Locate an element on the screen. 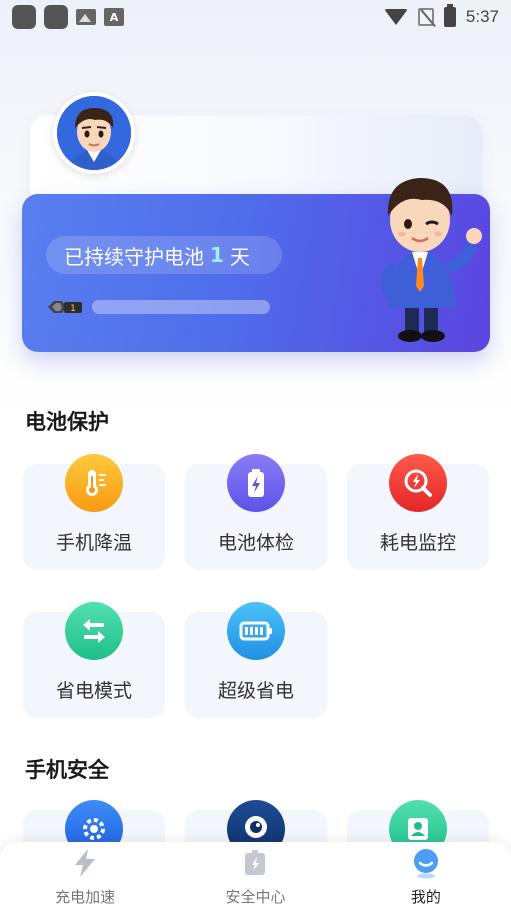 This screenshot has width=511, height=910. nav-security-center: 安全中心 is located at coordinates (255, 876).